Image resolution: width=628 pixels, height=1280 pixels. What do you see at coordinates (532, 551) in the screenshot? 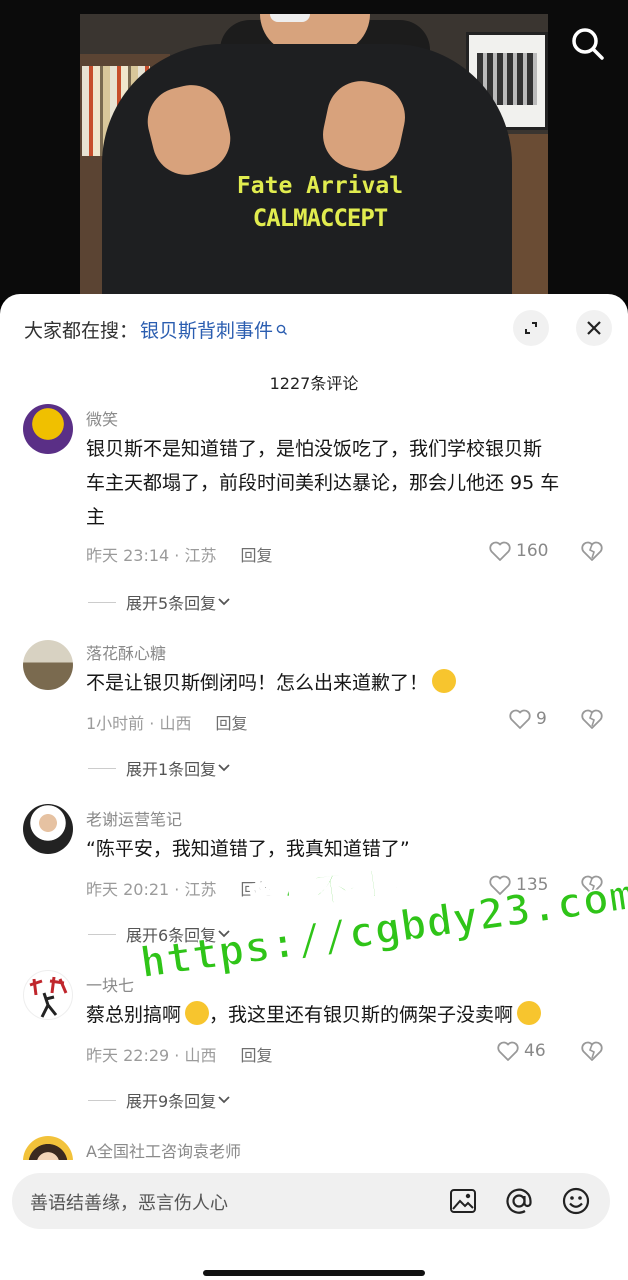
I see `like-count: 160` at bounding box center [532, 551].